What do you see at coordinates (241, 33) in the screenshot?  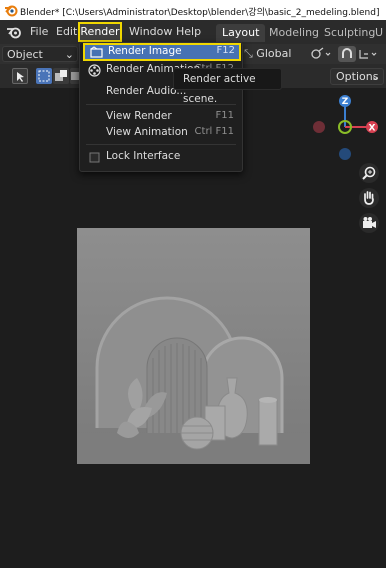 I see `tab-layout: Layout` at bounding box center [241, 33].